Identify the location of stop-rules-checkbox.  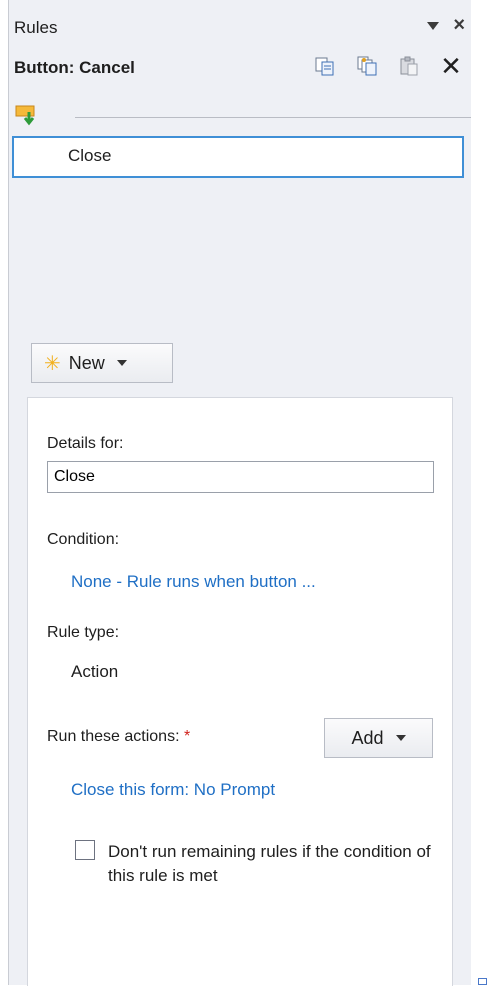
(85, 850).